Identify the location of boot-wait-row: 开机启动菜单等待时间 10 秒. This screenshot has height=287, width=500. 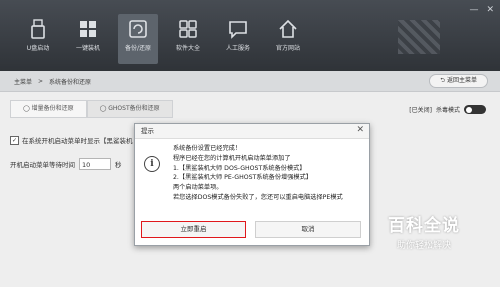
(66, 164).